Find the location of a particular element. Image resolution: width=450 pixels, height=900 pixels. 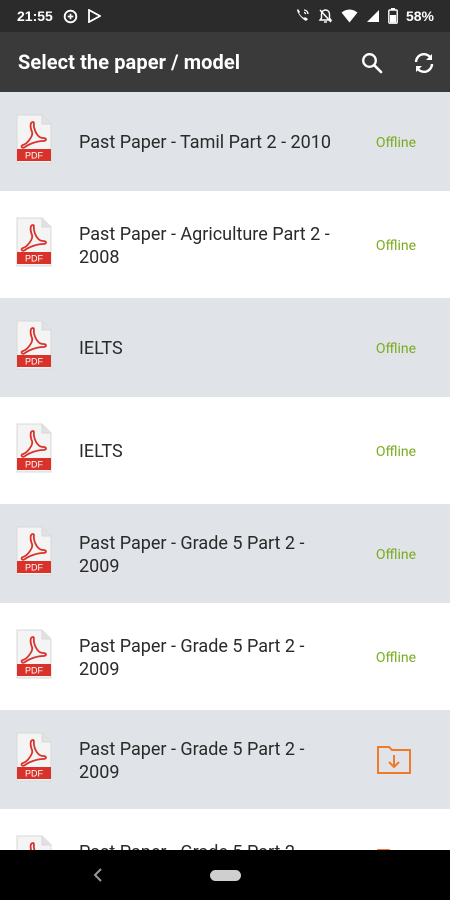

status-bar: 21:55 58% is located at coordinates (225, 16).